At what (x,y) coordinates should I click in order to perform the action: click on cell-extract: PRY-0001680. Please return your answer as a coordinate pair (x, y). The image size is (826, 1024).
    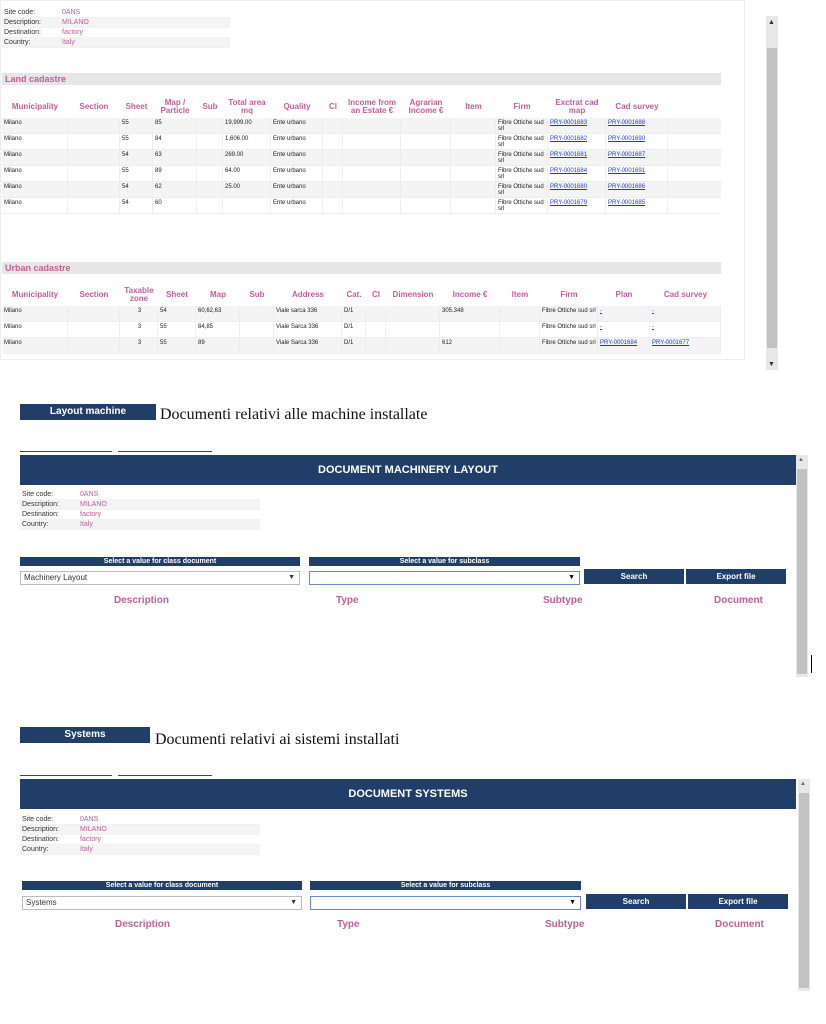
    Looking at the image, I should click on (577, 189).